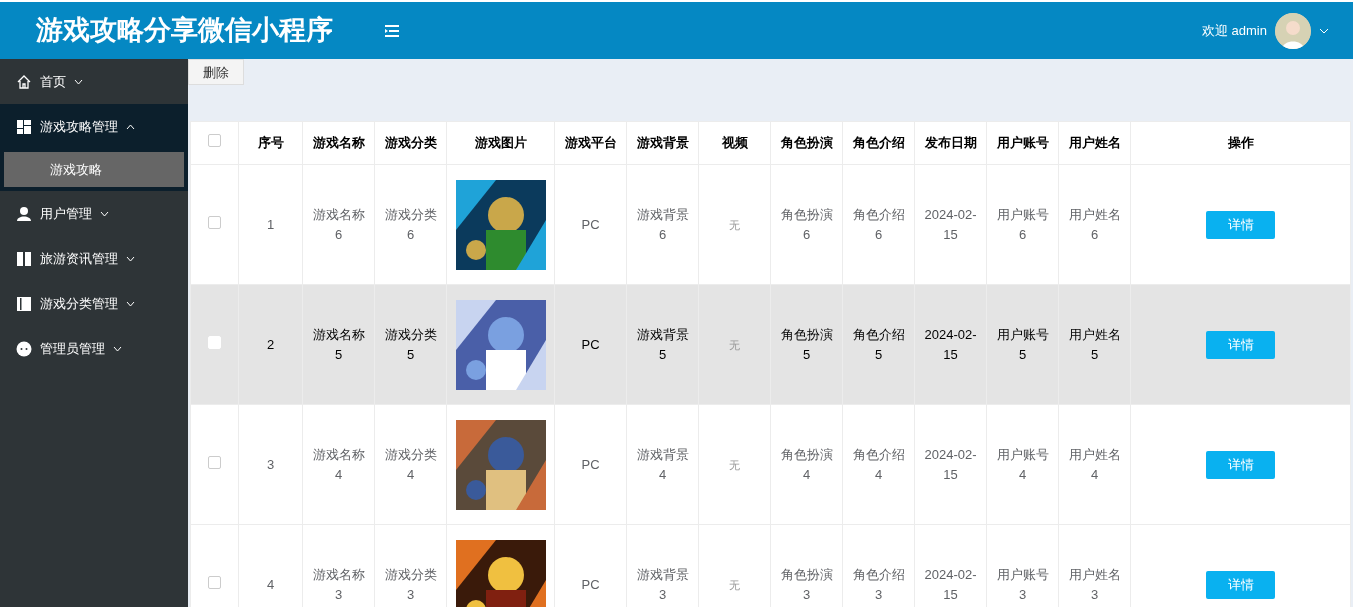 The width and height of the screenshot is (1353, 607). Describe the element at coordinates (662, 344) in the screenshot. I see `table-cell: 游戏背景5` at that location.